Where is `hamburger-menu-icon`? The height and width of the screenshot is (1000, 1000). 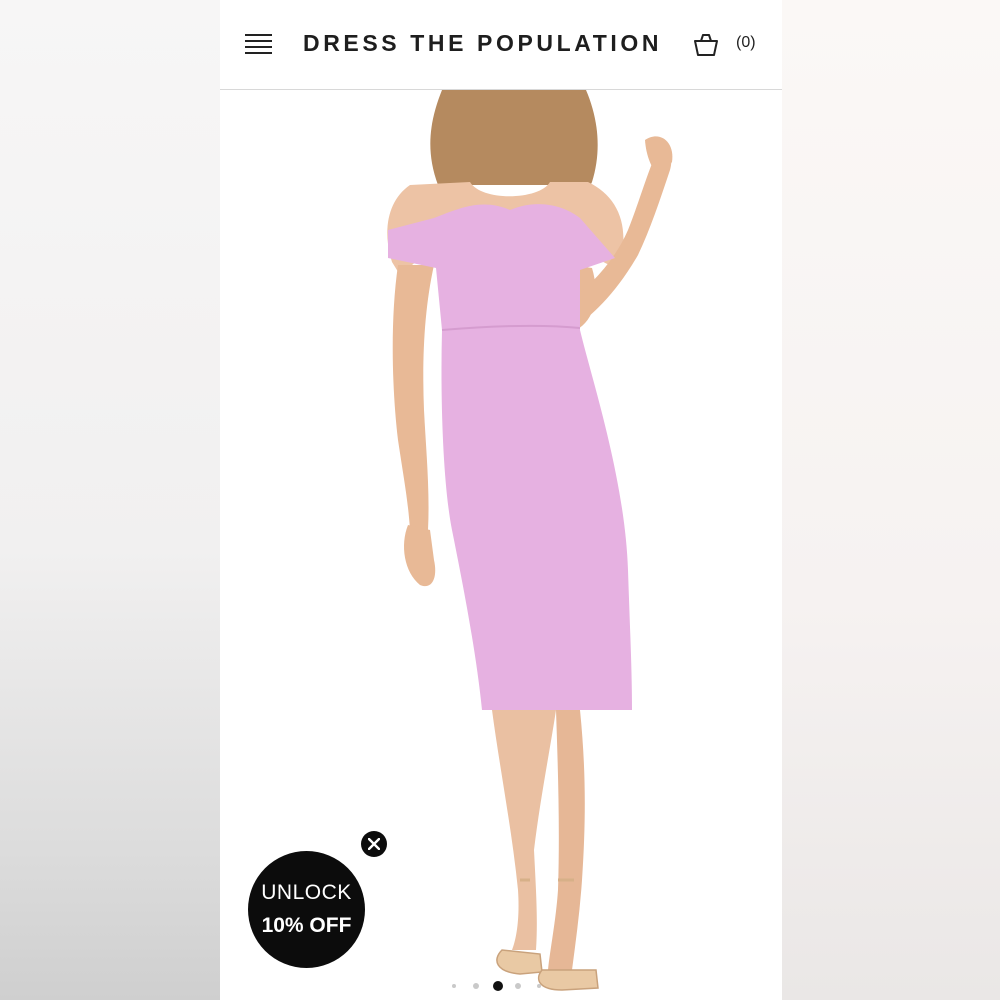
hamburger-menu-icon is located at coordinates (258, 44).